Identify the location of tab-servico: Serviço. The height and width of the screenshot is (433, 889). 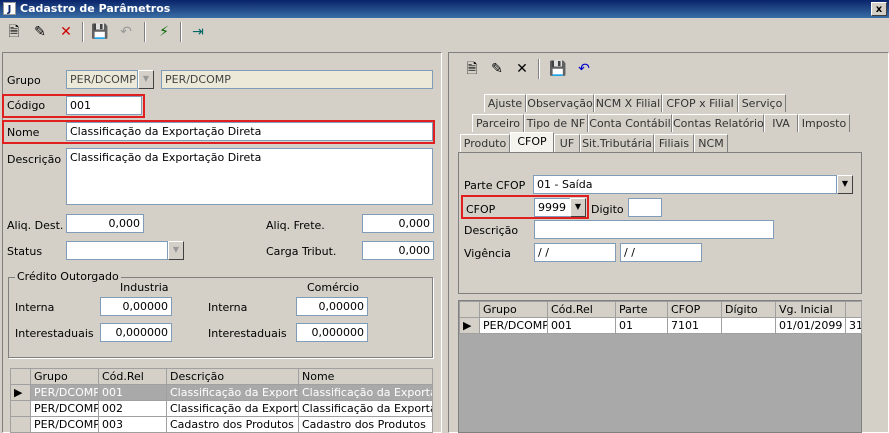
(762, 103).